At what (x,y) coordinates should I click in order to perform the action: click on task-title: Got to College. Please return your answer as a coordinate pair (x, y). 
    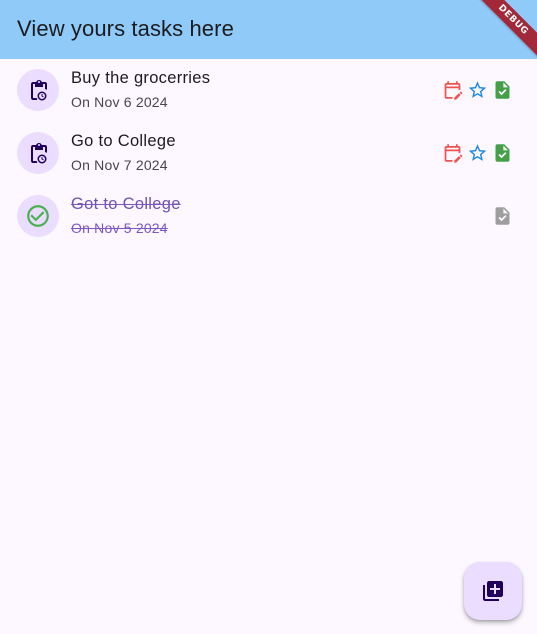
    Looking at the image, I should click on (126, 204).